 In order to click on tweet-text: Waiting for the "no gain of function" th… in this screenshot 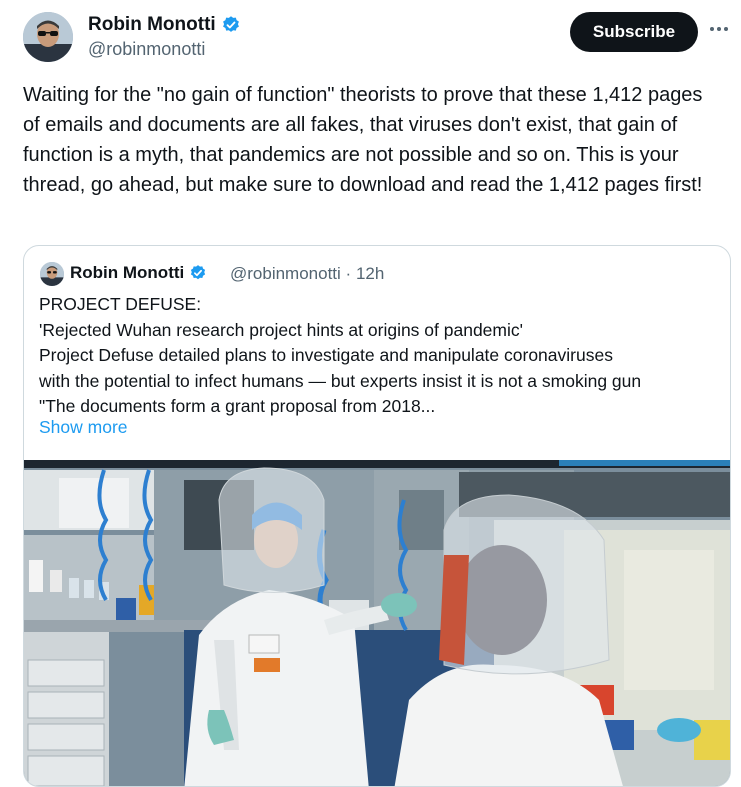, I will do `click(363, 140)`.